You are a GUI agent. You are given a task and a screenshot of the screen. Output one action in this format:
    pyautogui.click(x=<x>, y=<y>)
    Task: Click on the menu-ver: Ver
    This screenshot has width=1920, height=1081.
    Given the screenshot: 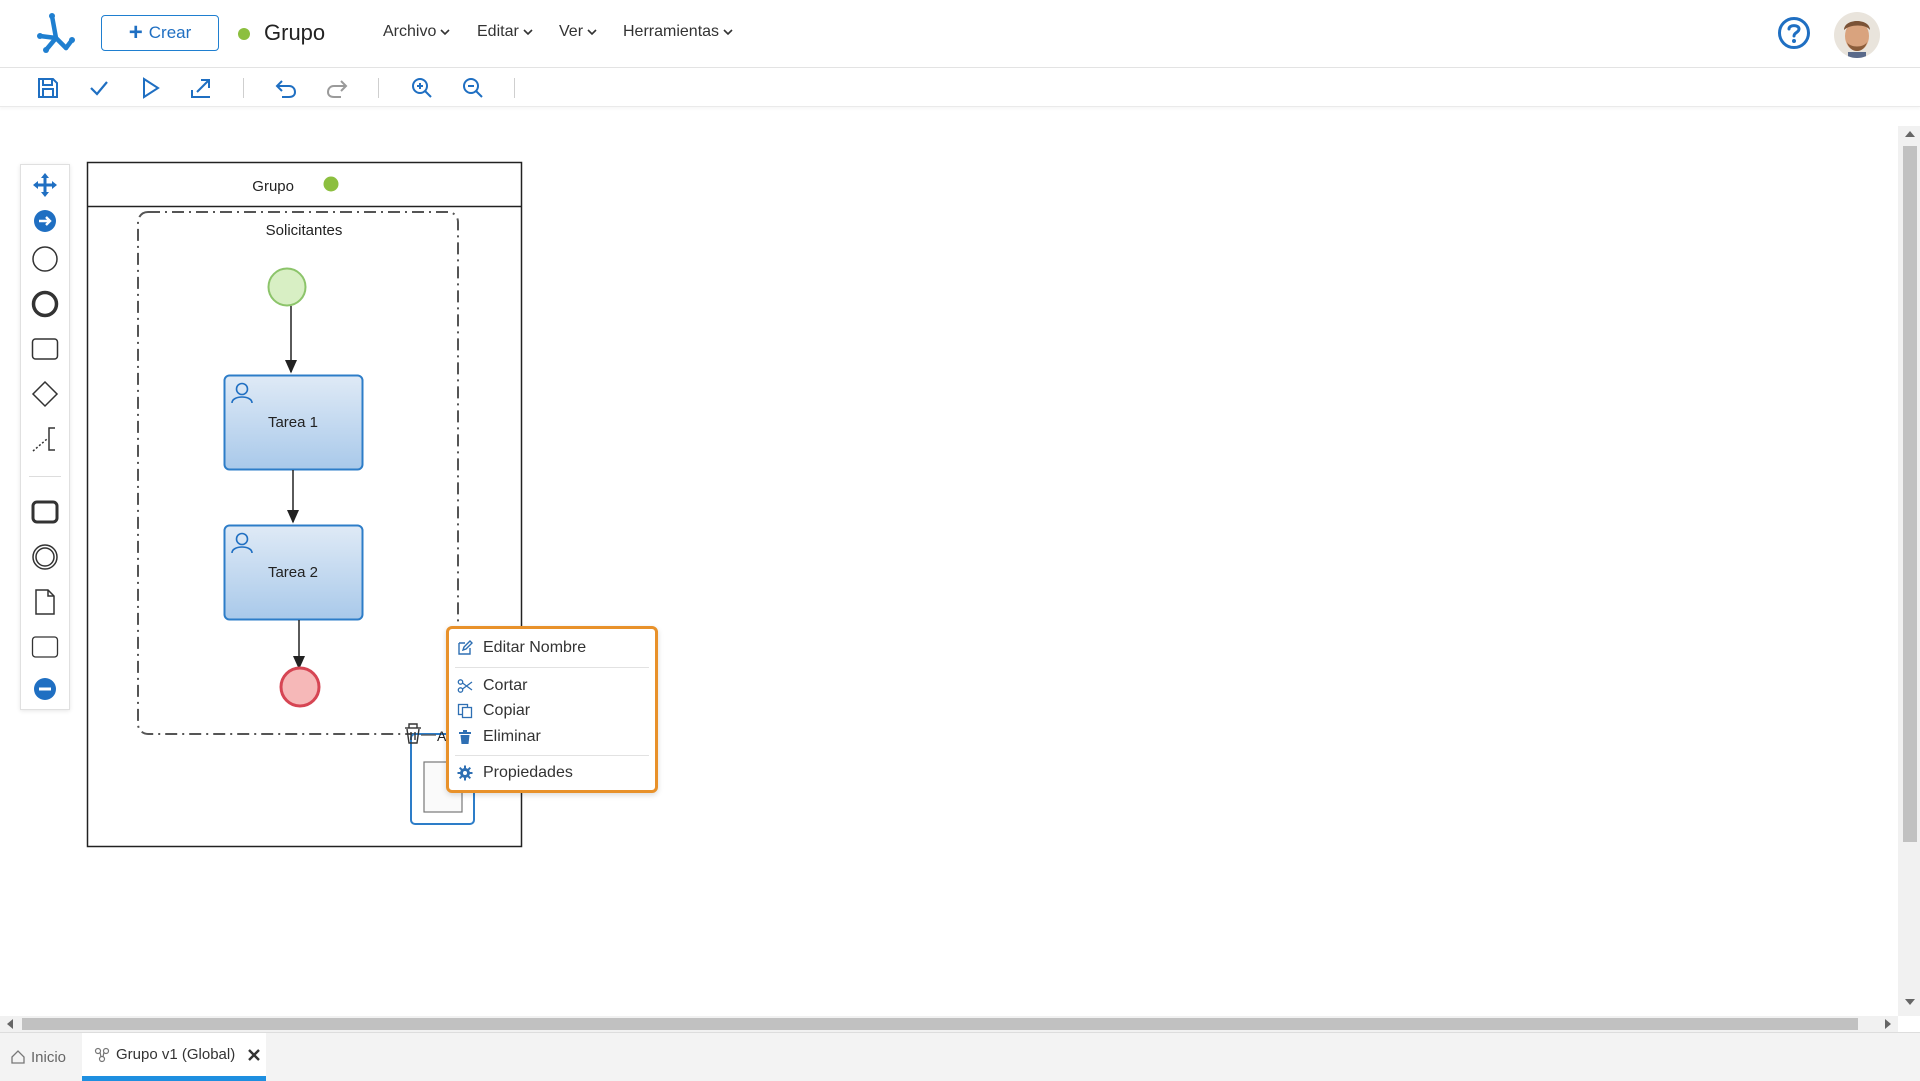 What is the action you would take?
    pyautogui.click(x=578, y=32)
    